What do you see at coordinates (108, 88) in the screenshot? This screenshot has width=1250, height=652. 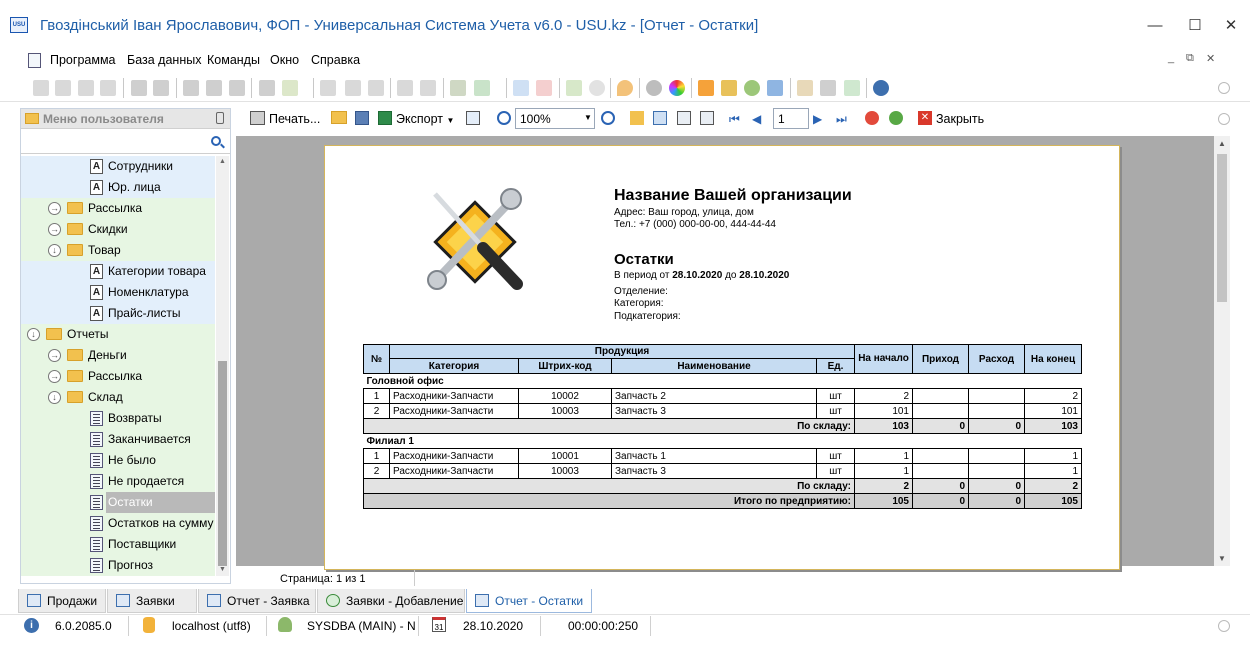 I see `delete-icon` at bounding box center [108, 88].